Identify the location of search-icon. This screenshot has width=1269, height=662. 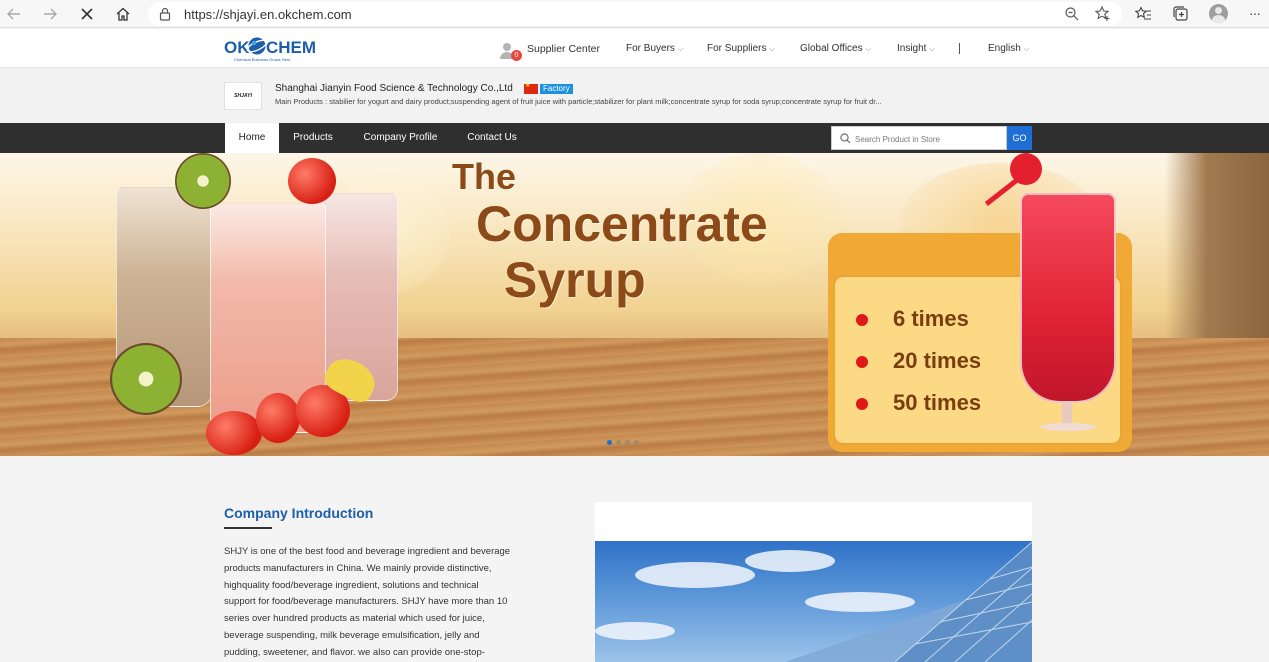
(845, 138).